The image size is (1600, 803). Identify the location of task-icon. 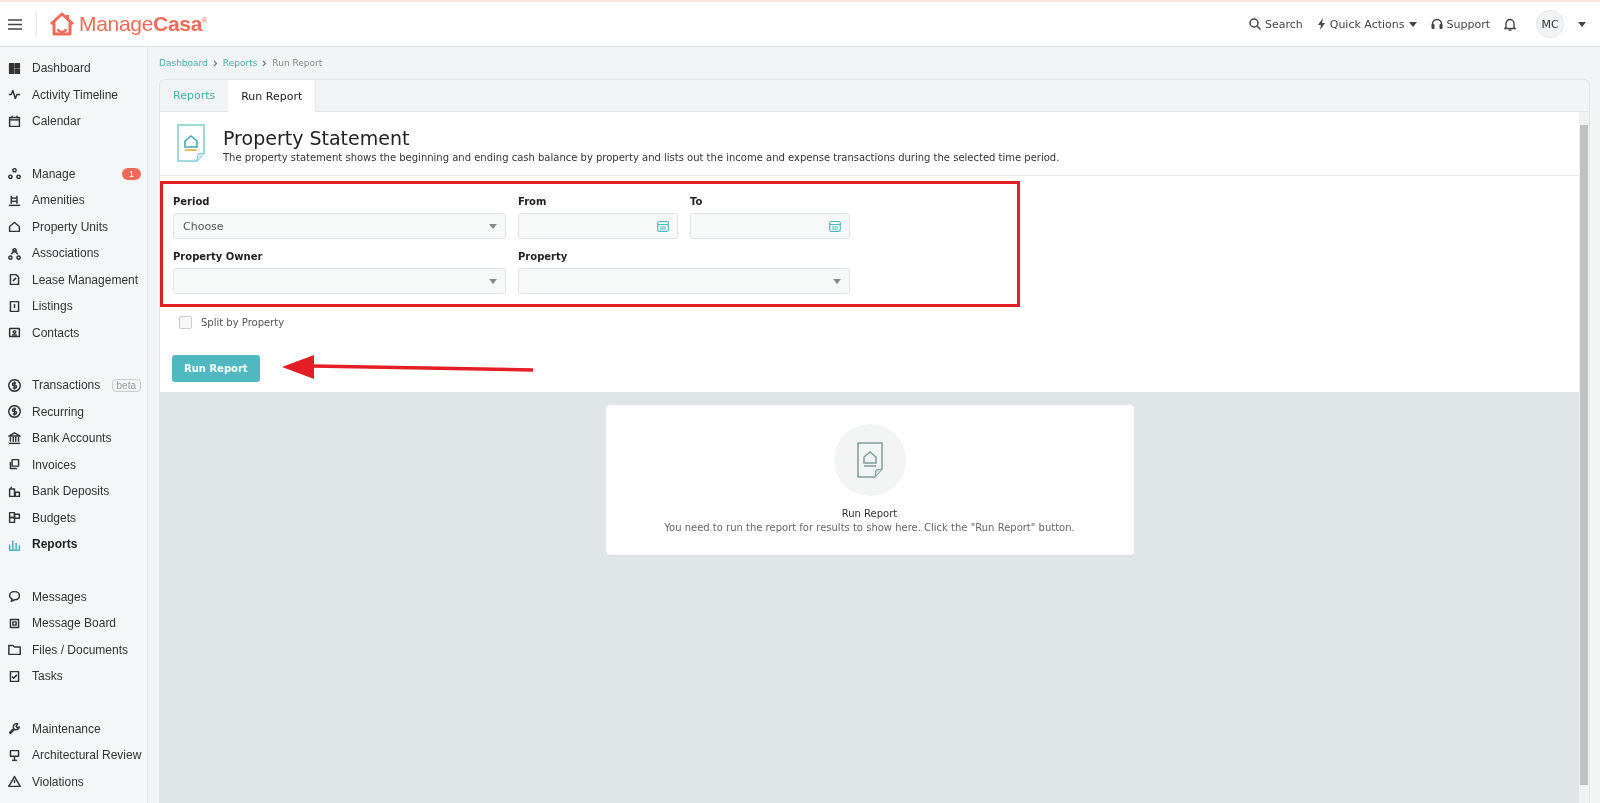
(14, 676).